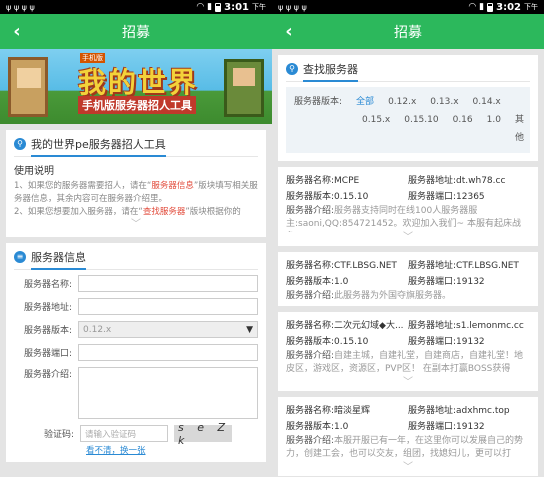 This screenshot has width=544, height=477. I want to click on filter-0-15: 0.15.x, so click(376, 129).